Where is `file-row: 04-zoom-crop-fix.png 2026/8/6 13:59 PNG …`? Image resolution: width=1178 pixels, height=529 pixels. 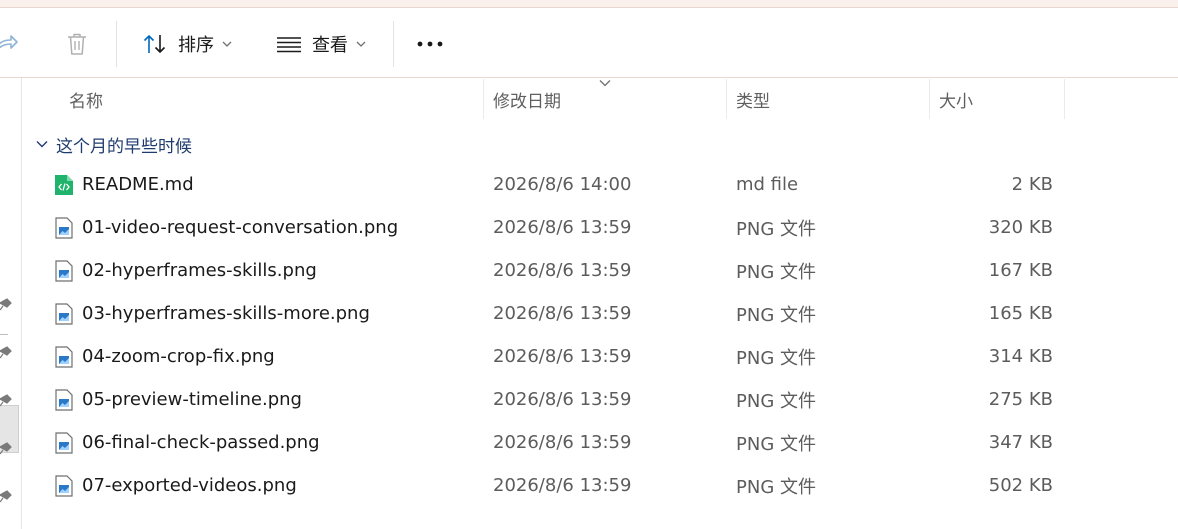
file-row: 04-zoom-crop-fix.png 2026/8/6 13:59 PNG … is located at coordinates (600, 356).